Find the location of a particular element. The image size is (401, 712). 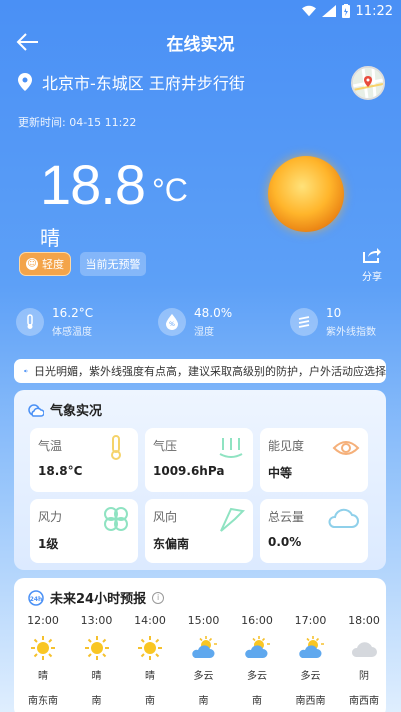

forecast-hour: 15:00 多云南 is located at coordinates (204, 660).